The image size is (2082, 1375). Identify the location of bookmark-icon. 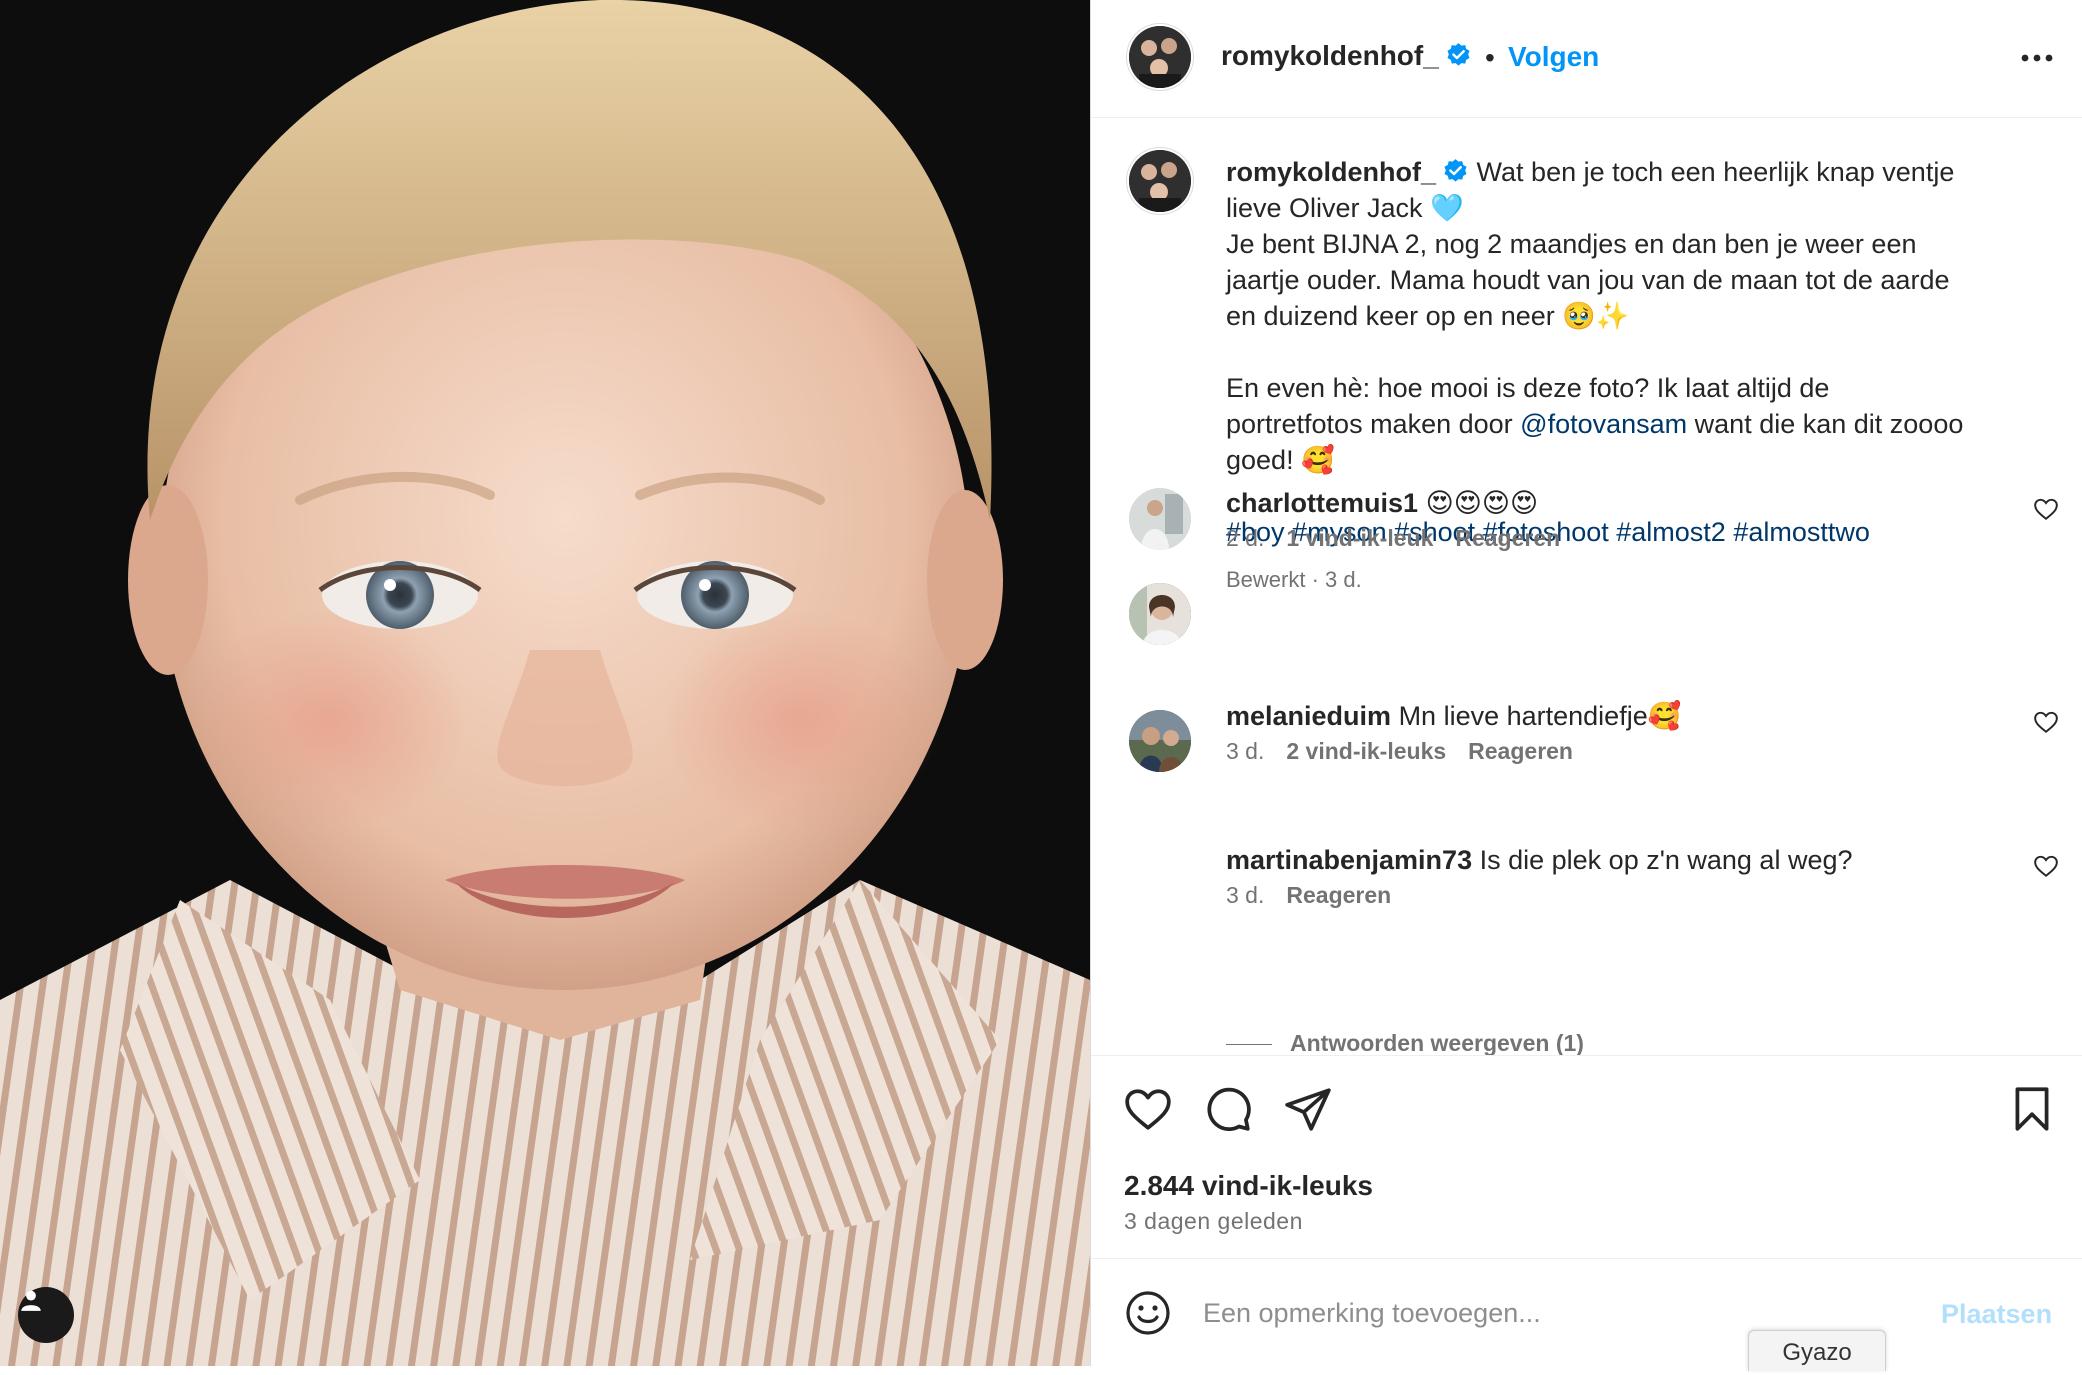
(2032, 1109).